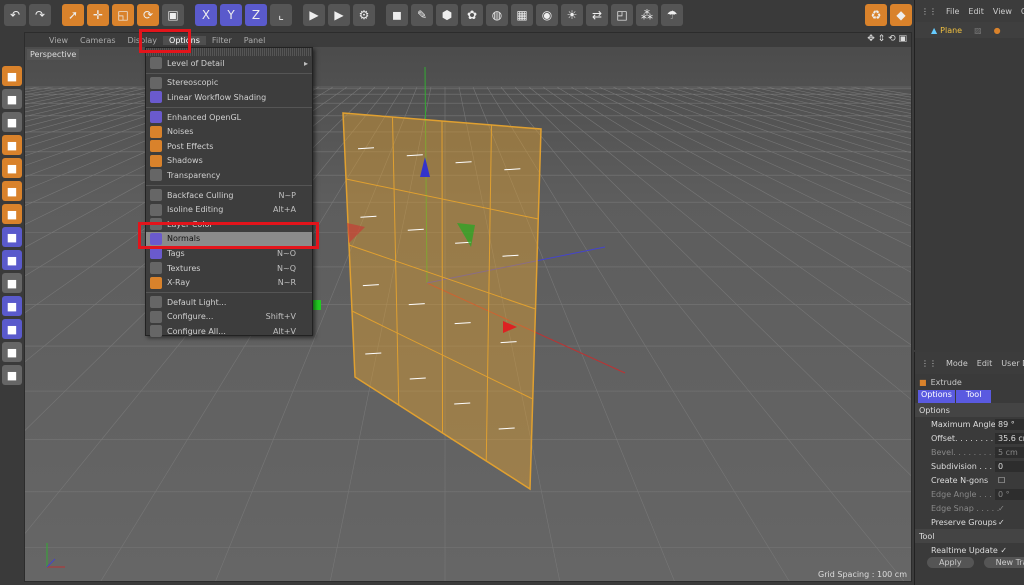 The image size is (1024, 585). What do you see at coordinates (969, 452) in the screenshot?
I see `field-bevel: Bevel. . . . . . . . . .5 cm` at bounding box center [969, 452].